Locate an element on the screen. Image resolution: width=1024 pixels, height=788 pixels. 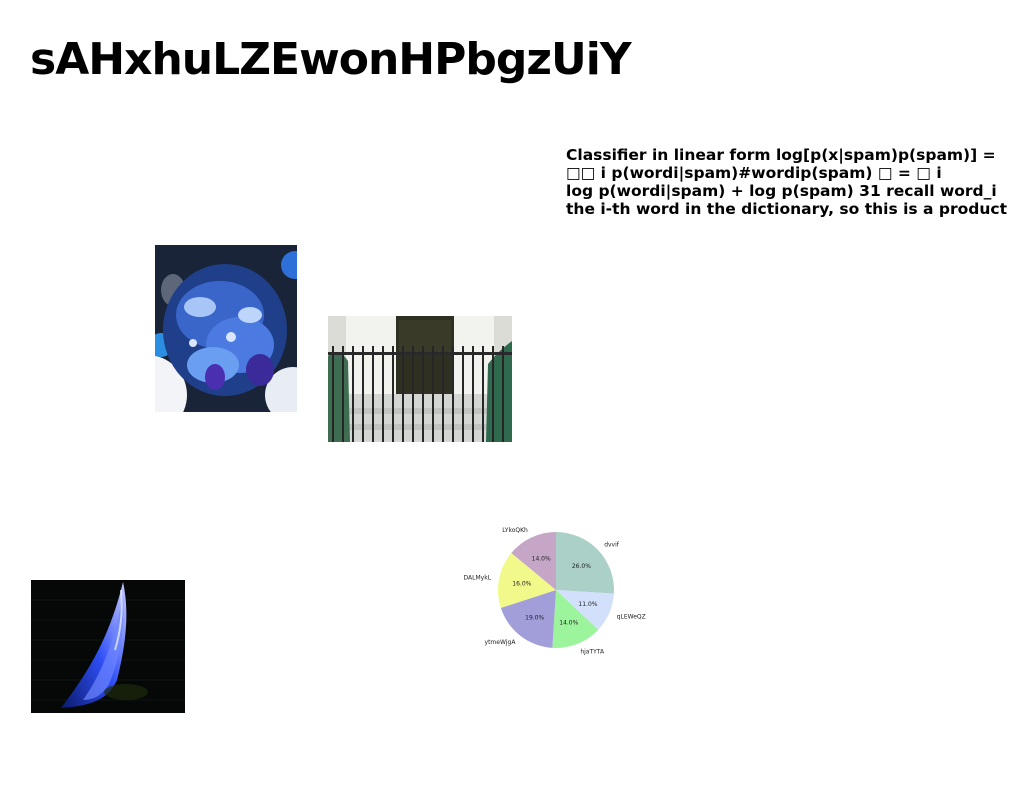
pie-category-label: hjaTYTA is located at coordinates (592, 651).